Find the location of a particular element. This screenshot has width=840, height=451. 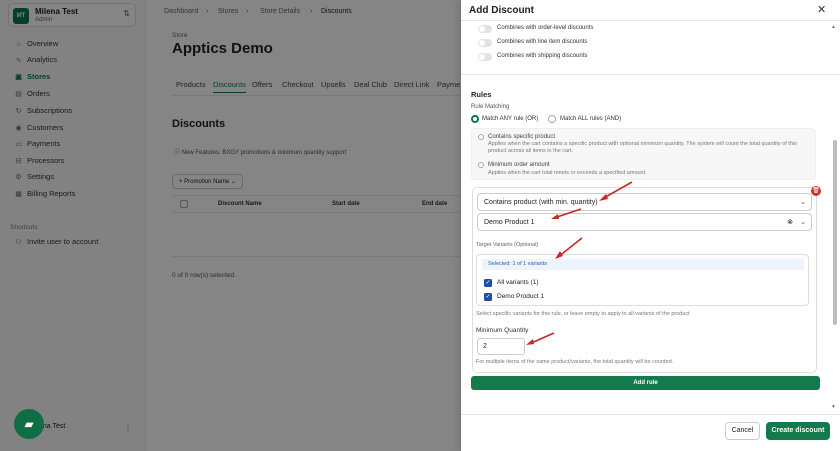

toggle-order-level is located at coordinates (485, 29).